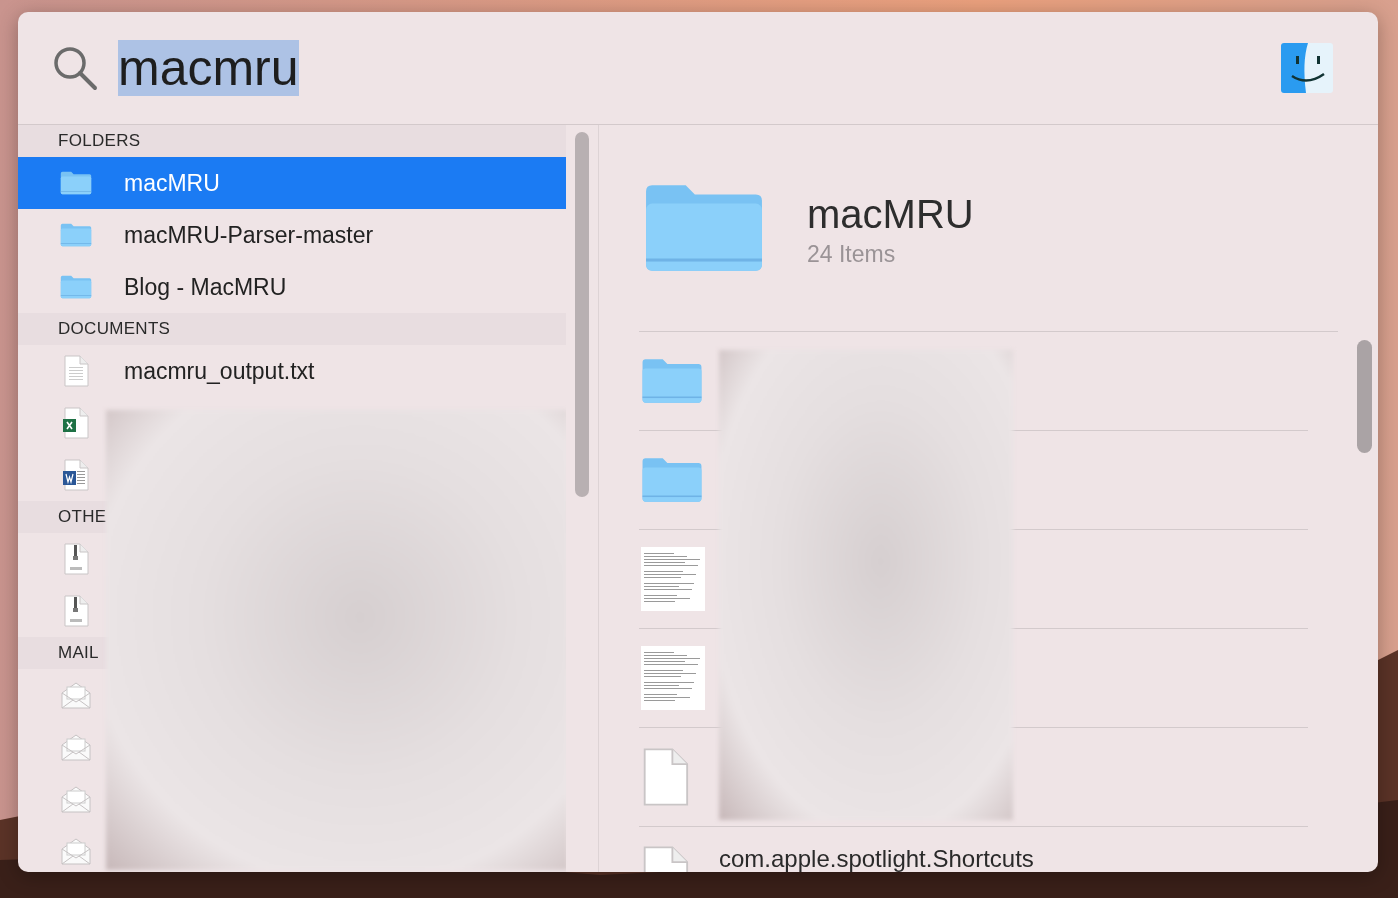 The height and width of the screenshot is (898, 1398). What do you see at coordinates (665, 777) in the screenshot?
I see `blank-document-icon` at bounding box center [665, 777].